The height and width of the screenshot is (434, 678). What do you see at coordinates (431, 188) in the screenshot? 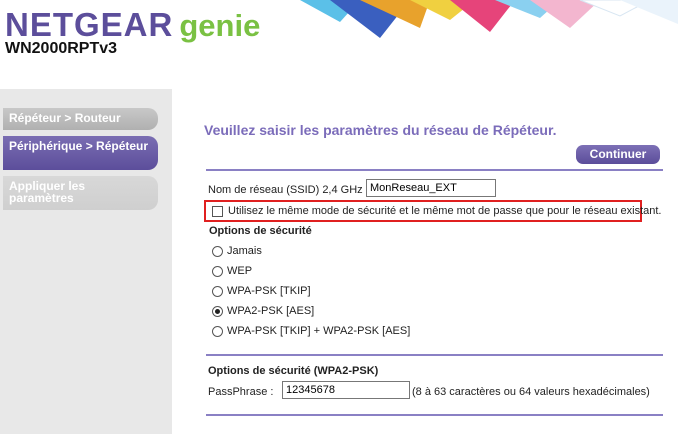
I see `ssid-input` at bounding box center [431, 188].